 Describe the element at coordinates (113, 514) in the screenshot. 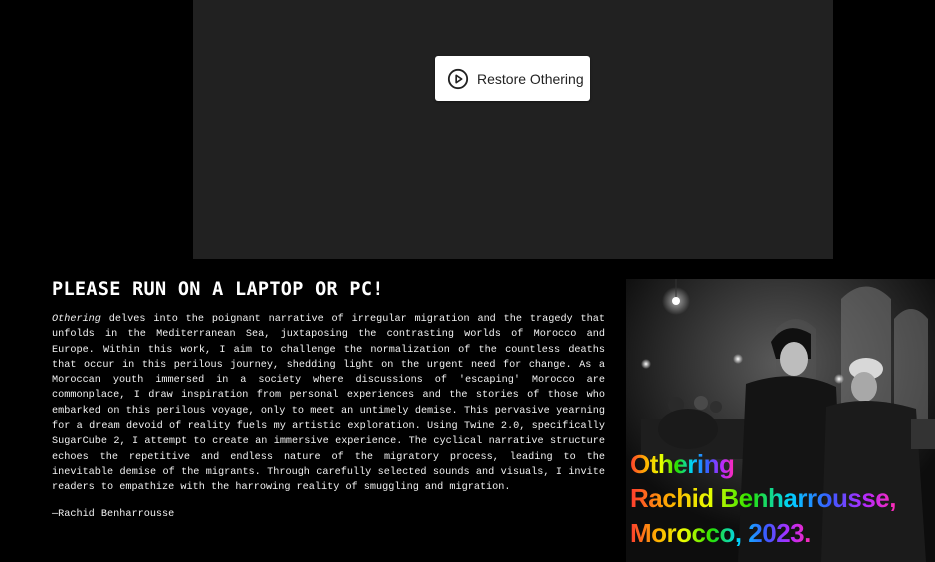

I see `author-signature: —Rachid Benharrousse` at that location.